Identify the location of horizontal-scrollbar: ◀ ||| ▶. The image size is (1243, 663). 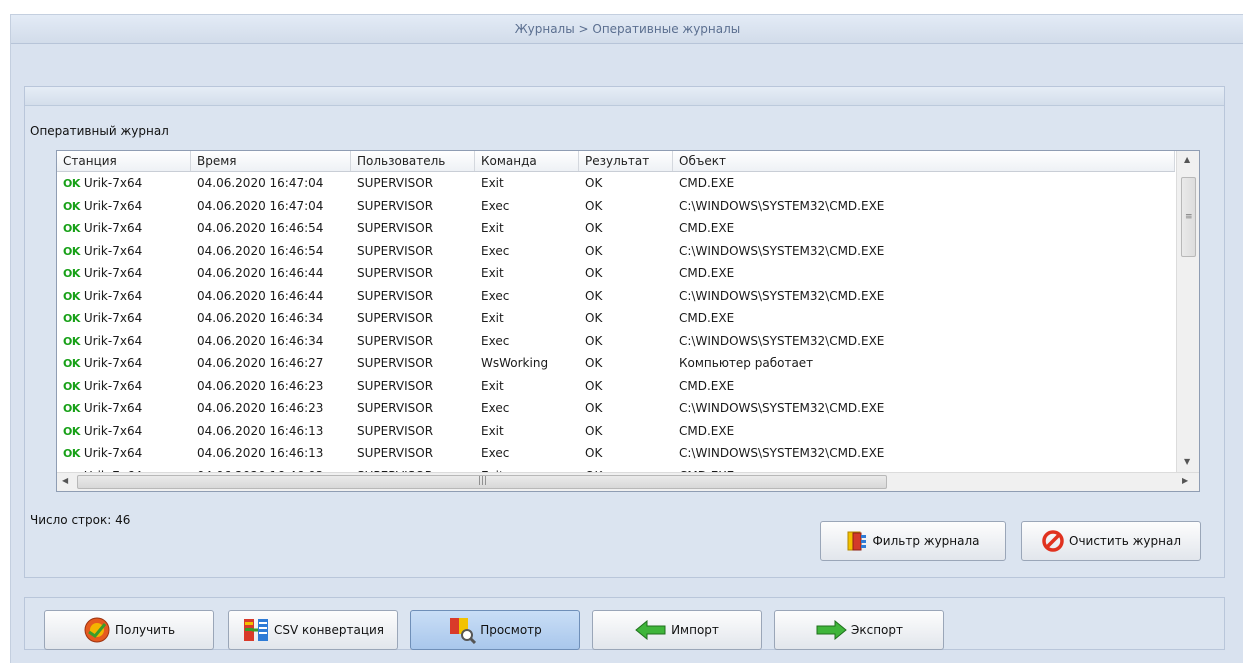
(628, 481).